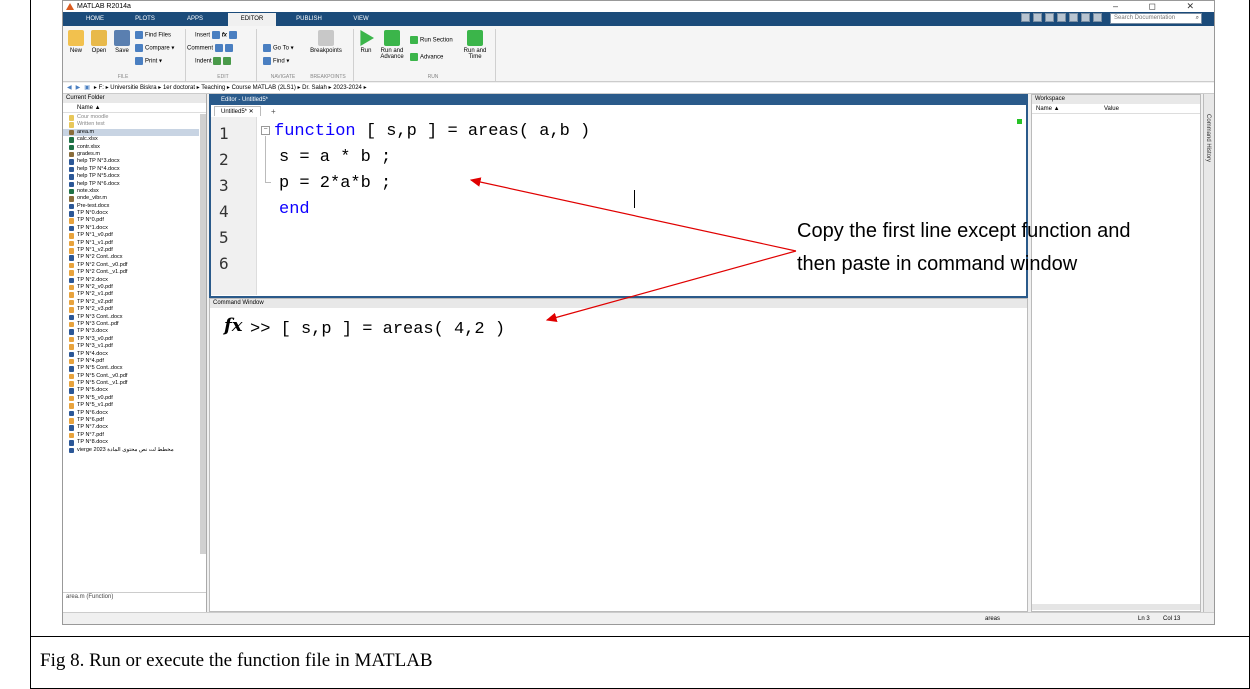  Describe the element at coordinates (671, 286) in the screenshot. I see `arrow-to-command-window` at that location.